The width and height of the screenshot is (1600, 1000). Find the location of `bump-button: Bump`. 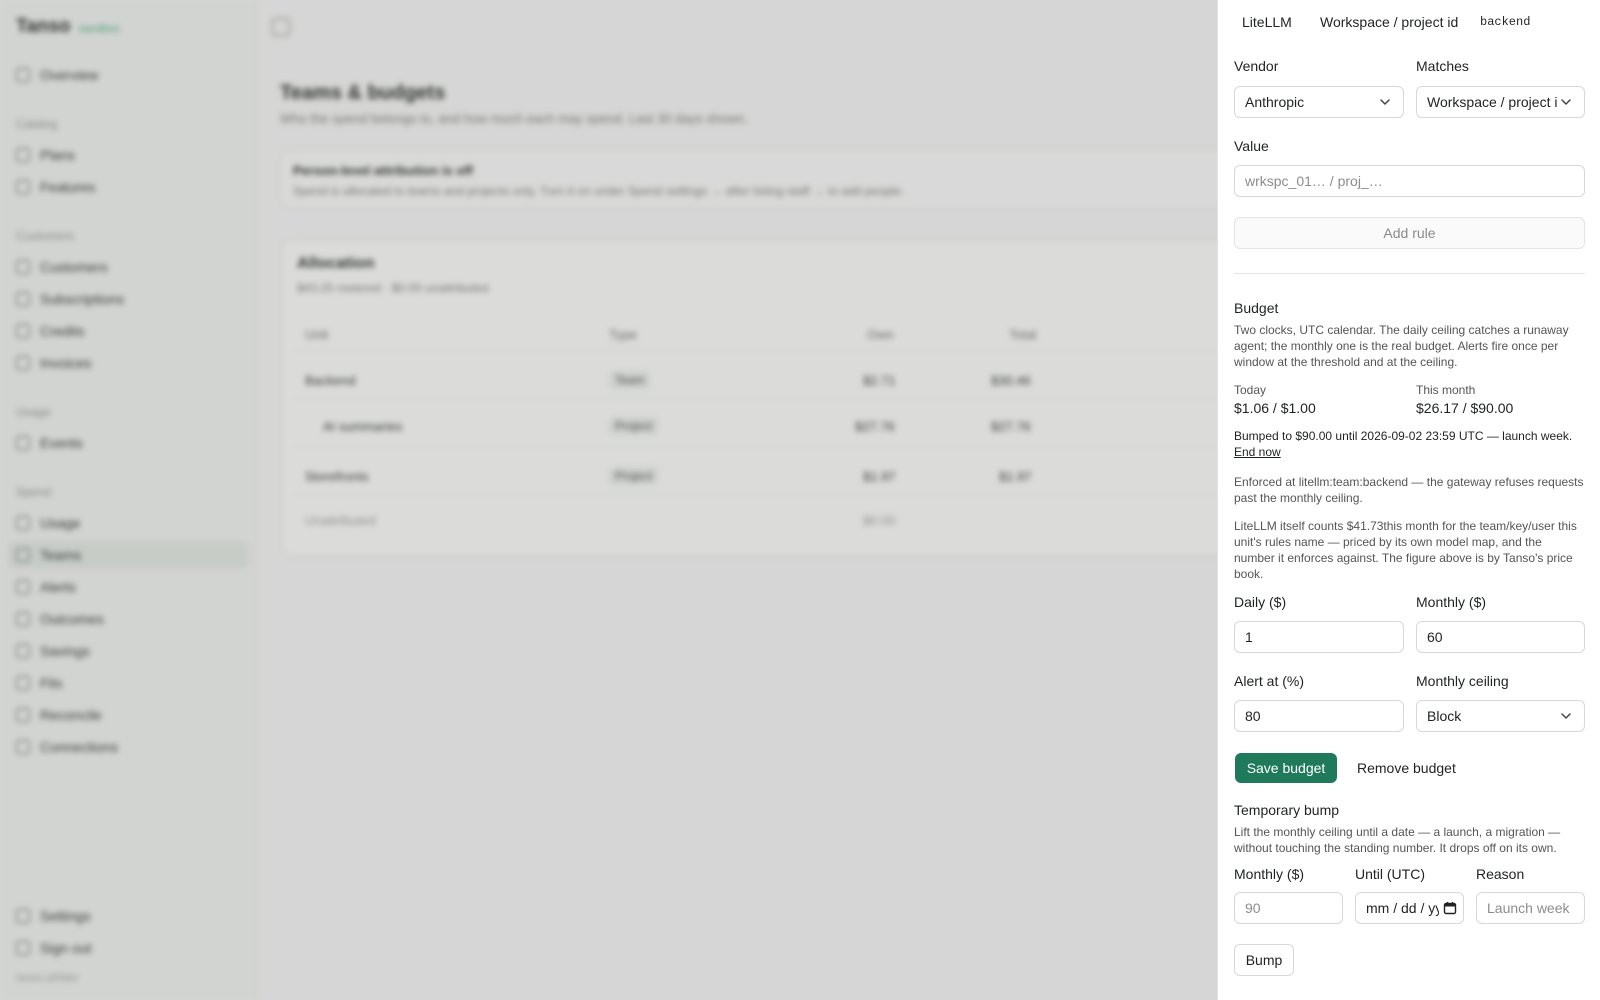

bump-button: Bump is located at coordinates (1264, 960).